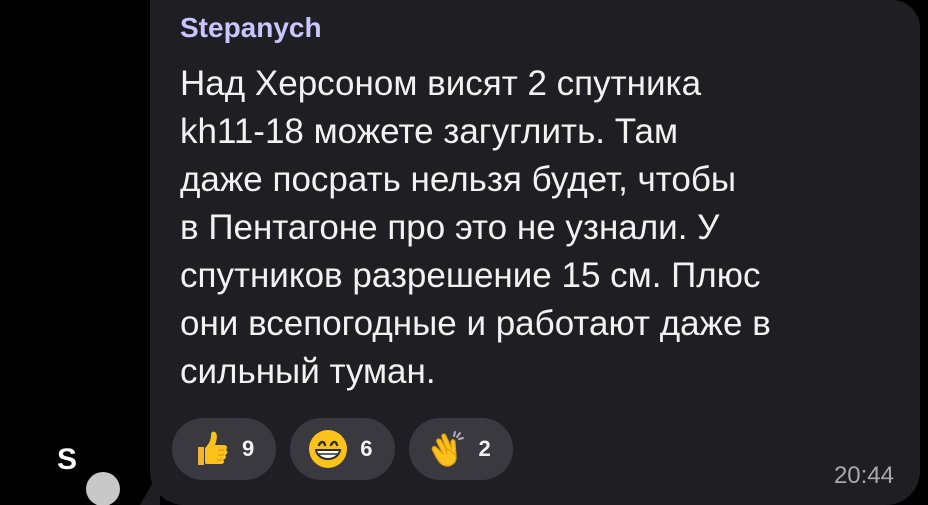  I want to click on reaction-count: 9, so click(248, 448).